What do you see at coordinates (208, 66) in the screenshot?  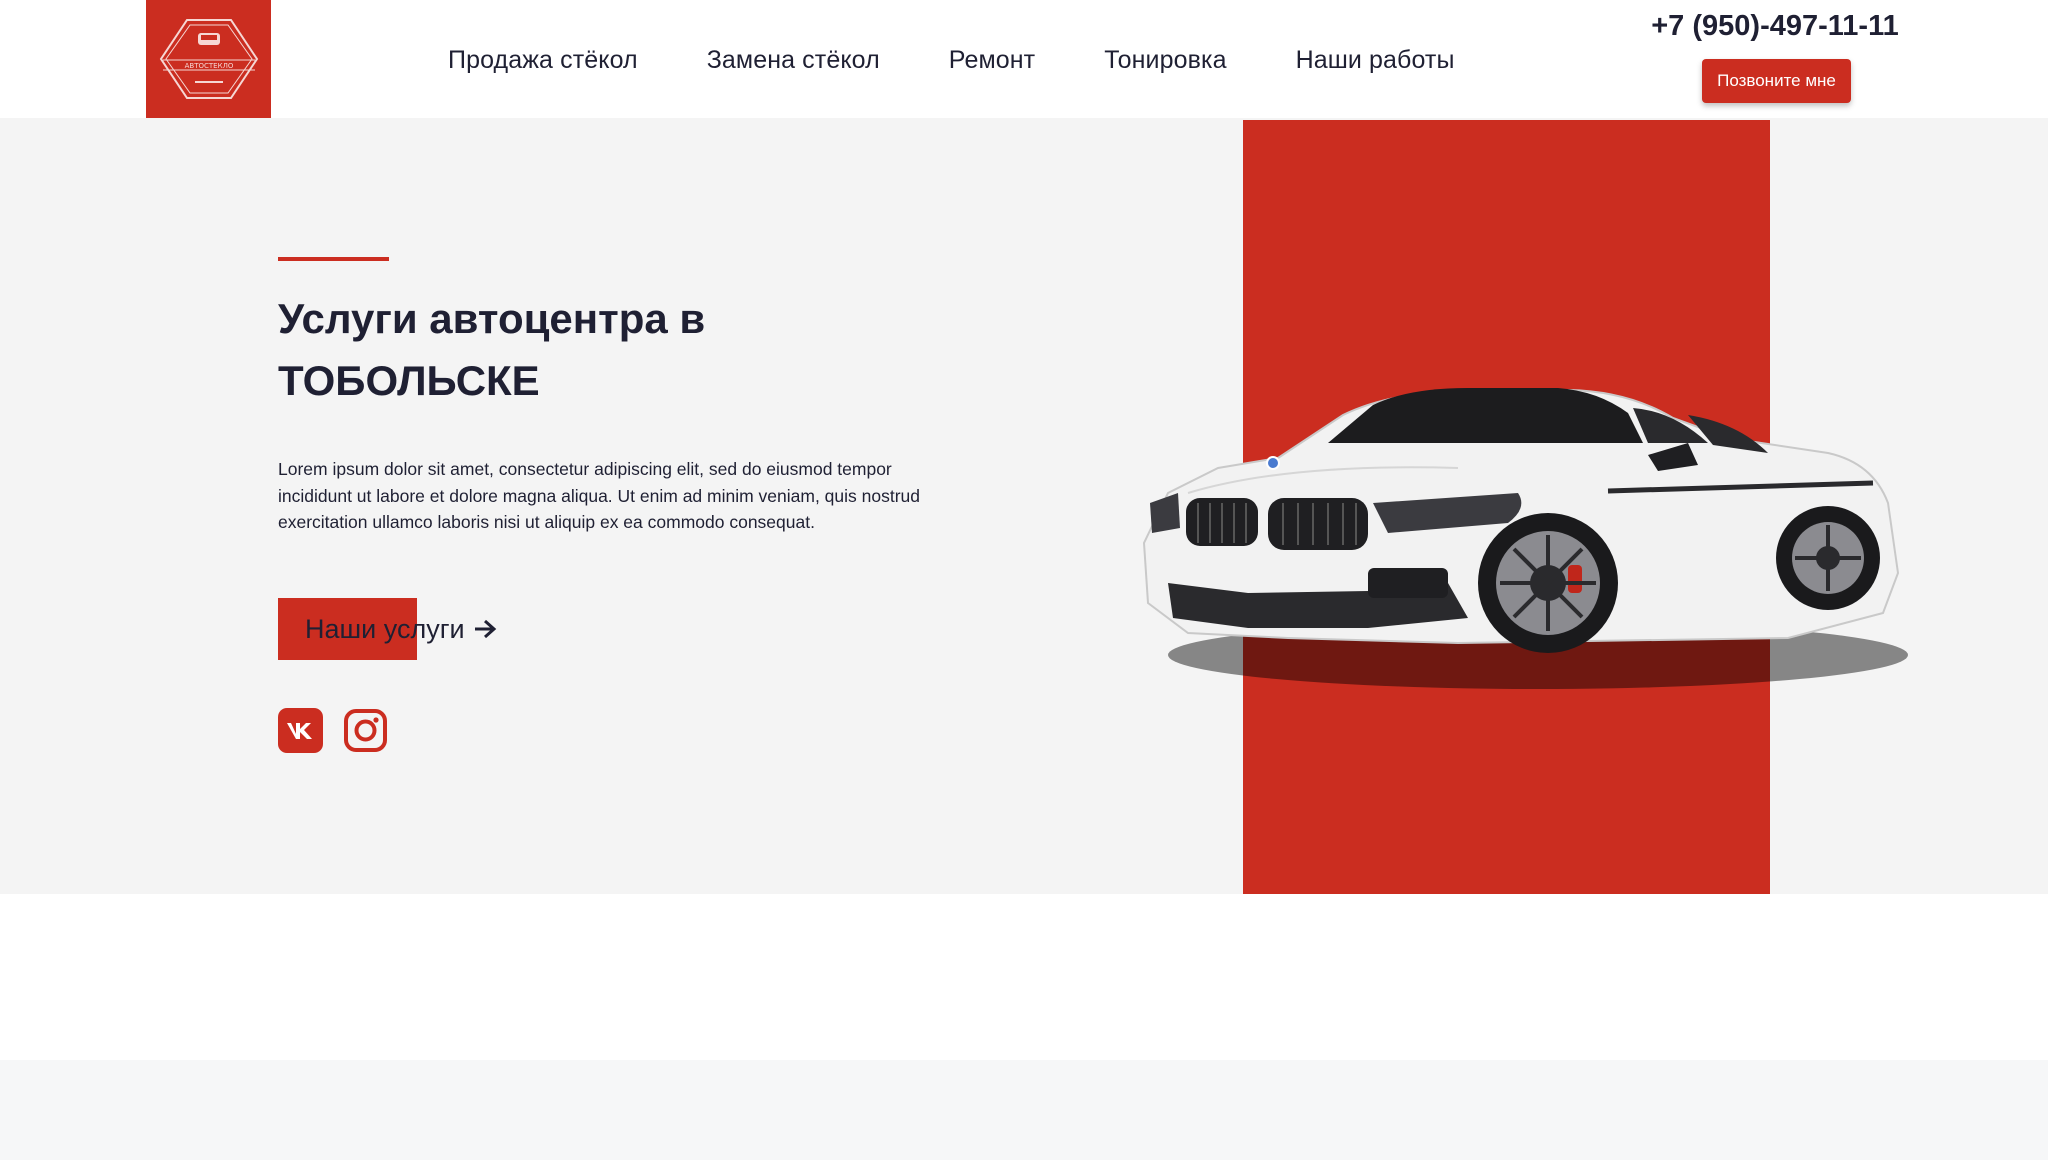 I see `logo-text: АВТОСТЕКЛО` at bounding box center [208, 66].